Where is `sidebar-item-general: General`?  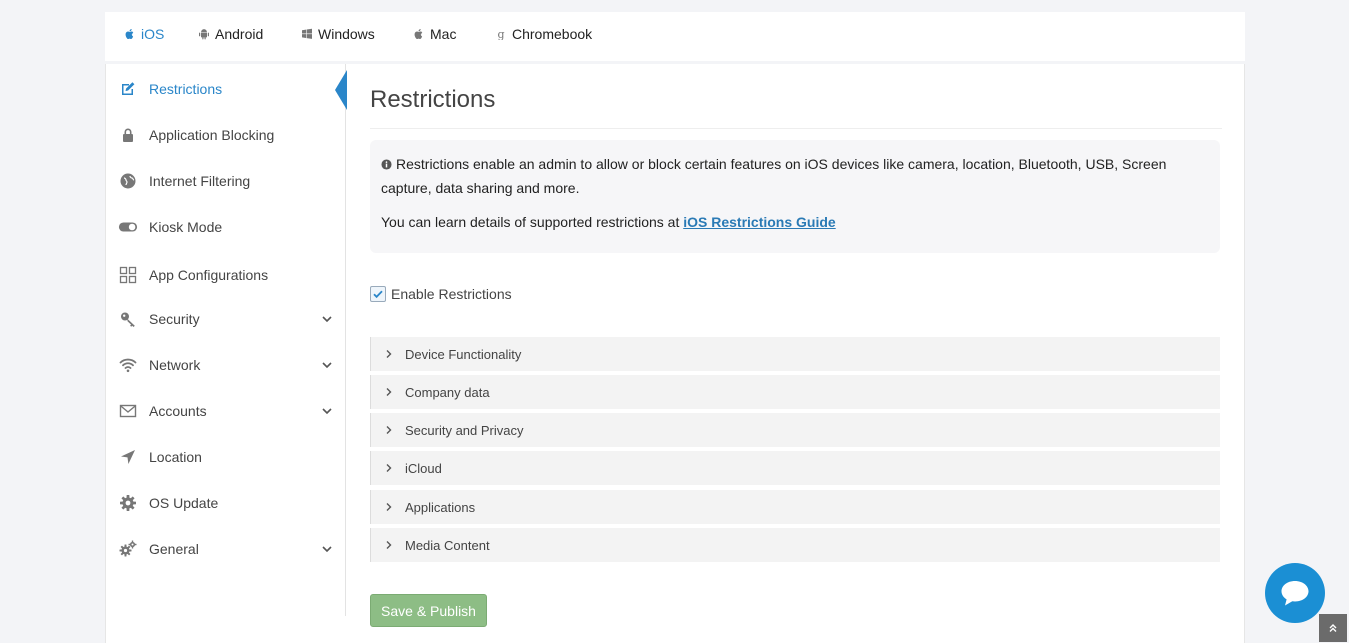 sidebar-item-general: General is located at coordinates (226, 549).